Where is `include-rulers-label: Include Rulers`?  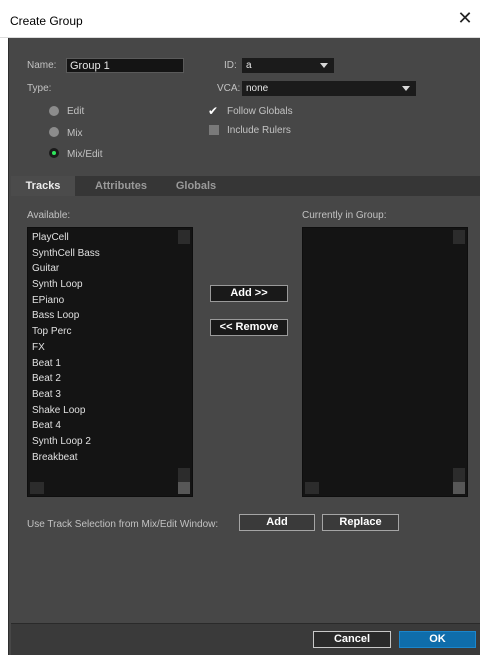 include-rulers-label: Include Rulers is located at coordinates (259, 130).